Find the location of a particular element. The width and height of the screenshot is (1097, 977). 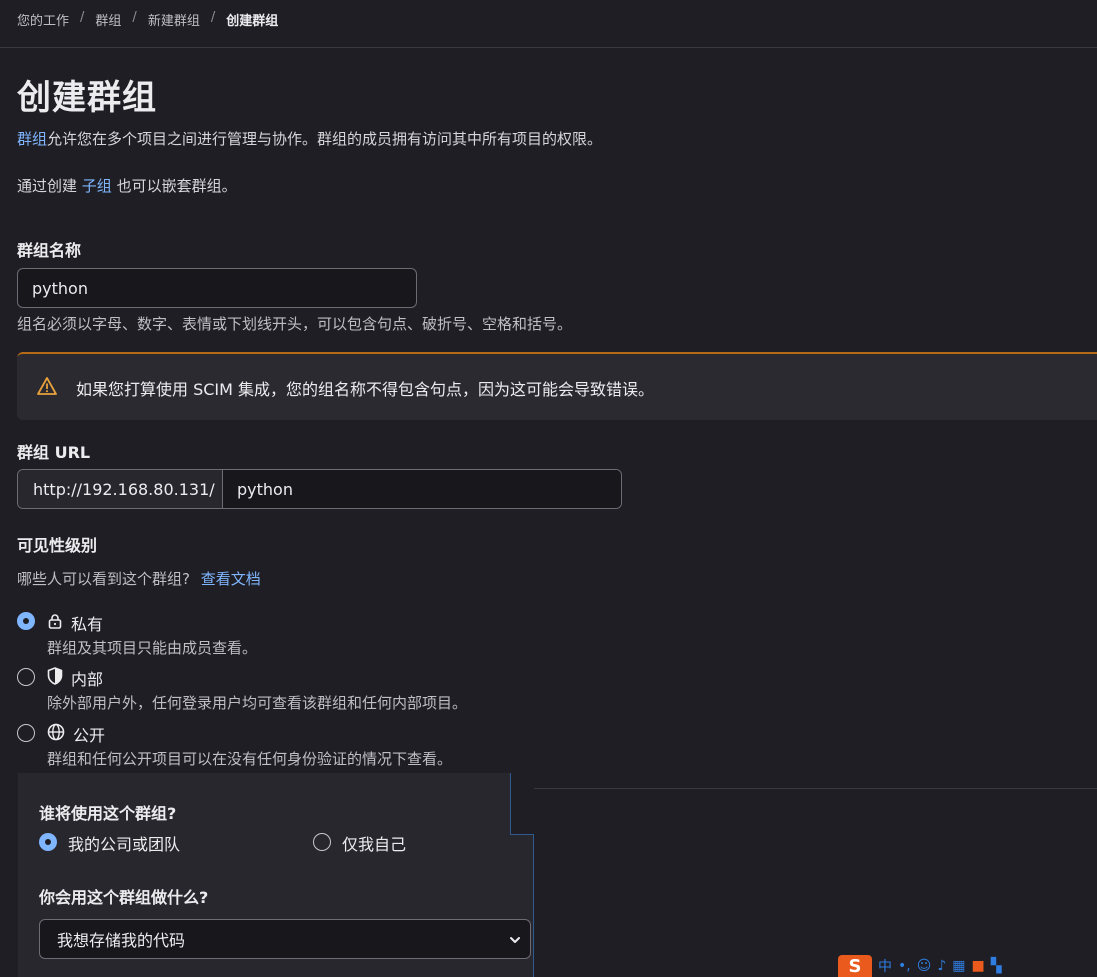

ime-logo-icon: S is located at coordinates (855, 966).